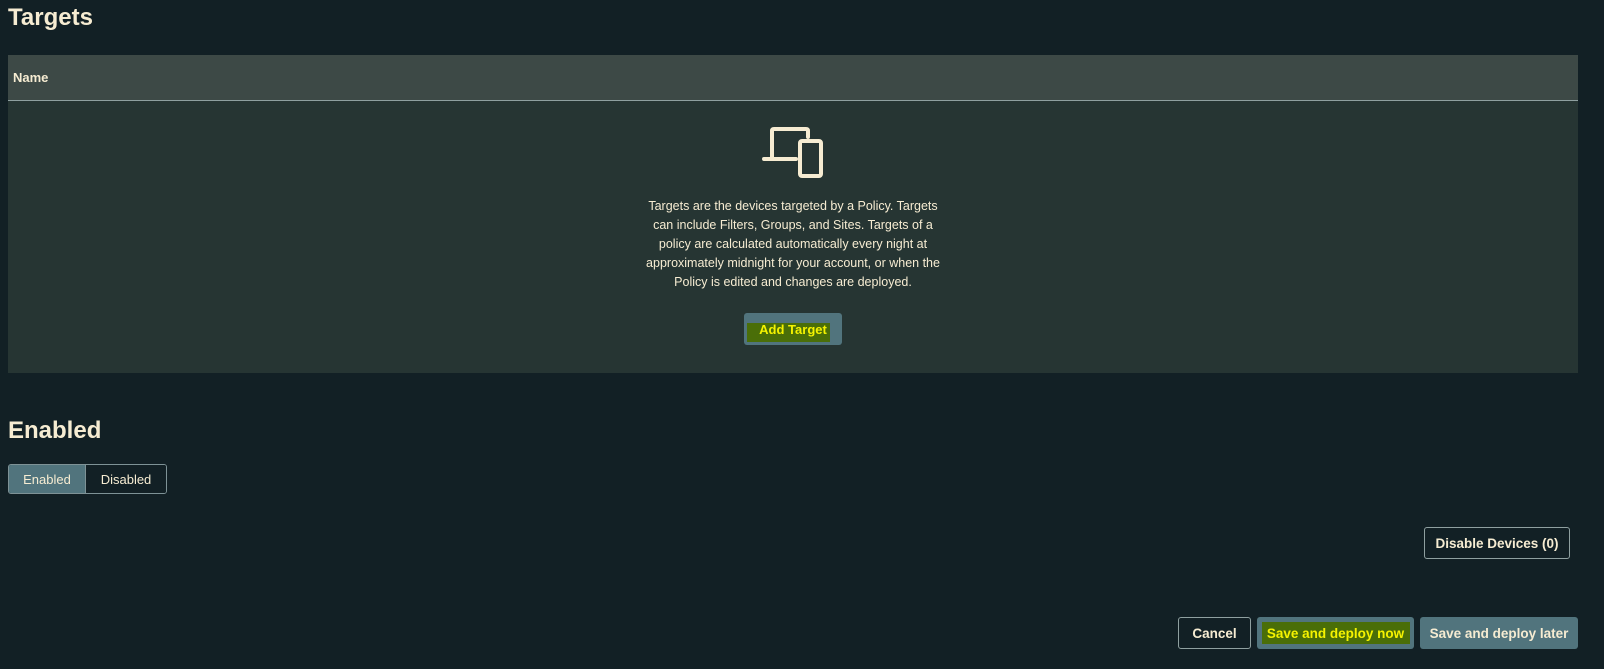  I want to click on add-target-button: Add Target, so click(793, 329).